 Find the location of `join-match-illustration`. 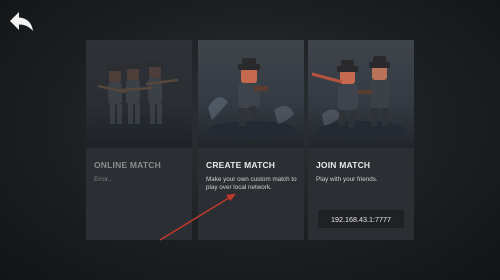

join-match-illustration is located at coordinates (361, 94).